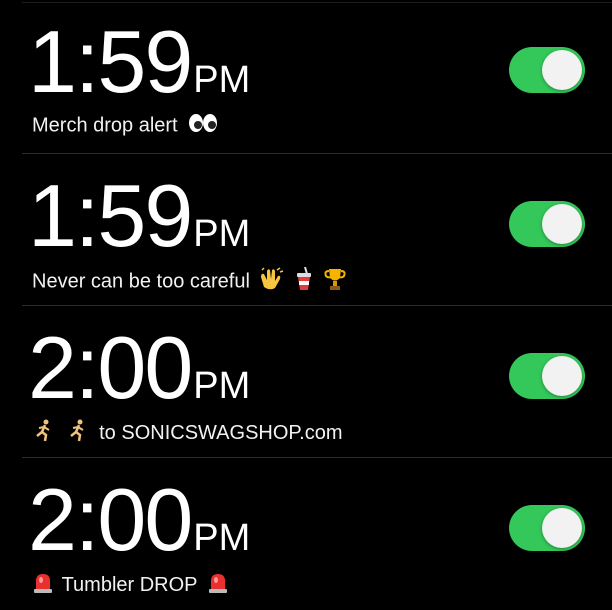 The image size is (612, 610). Describe the element at coordinates (141, 281) in the screenshot. I see `alarm-label-text: Never can be too careful` at that location.